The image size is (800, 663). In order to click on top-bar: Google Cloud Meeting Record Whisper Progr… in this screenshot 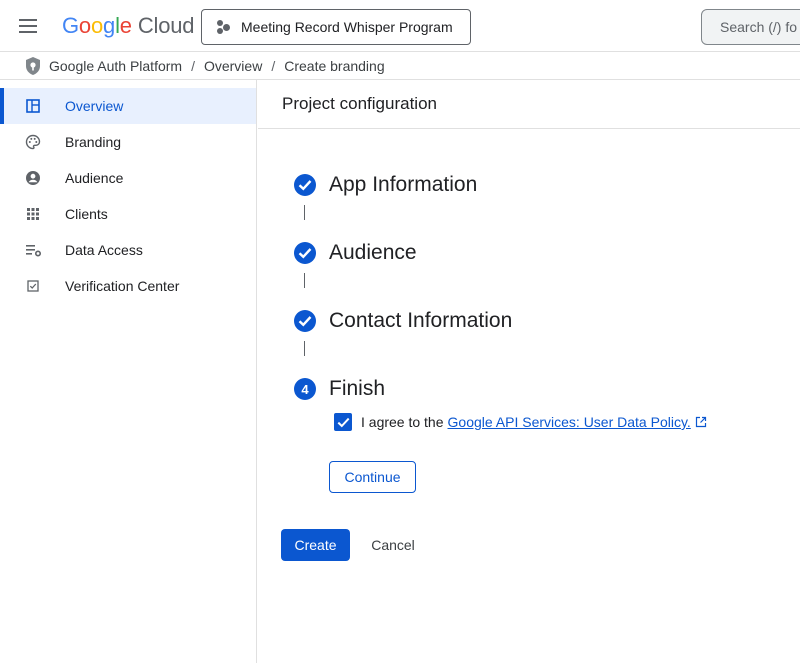, I will do `click(400, 26)`.